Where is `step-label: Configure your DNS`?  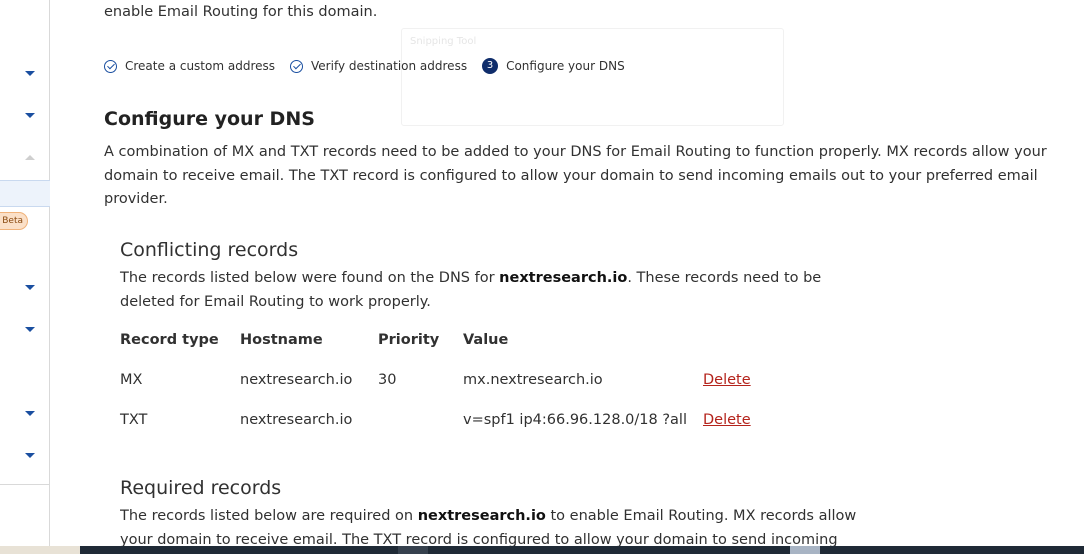 step-label: Configure your DNS is located at coordinates (565, 66).